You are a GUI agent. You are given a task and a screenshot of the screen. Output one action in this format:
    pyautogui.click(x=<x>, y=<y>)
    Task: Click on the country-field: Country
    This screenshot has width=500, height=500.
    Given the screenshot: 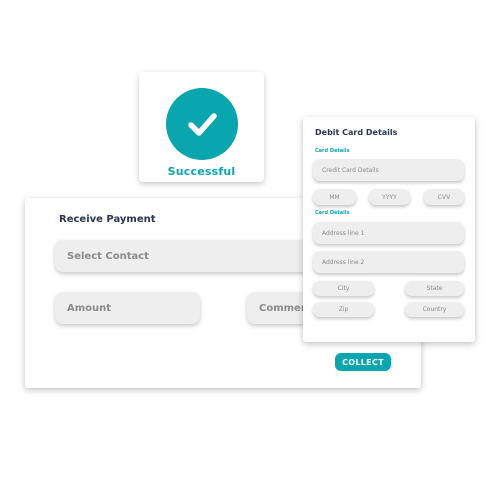 What is the action you would take?
    pyautogui.click(x=434, y=309)
    